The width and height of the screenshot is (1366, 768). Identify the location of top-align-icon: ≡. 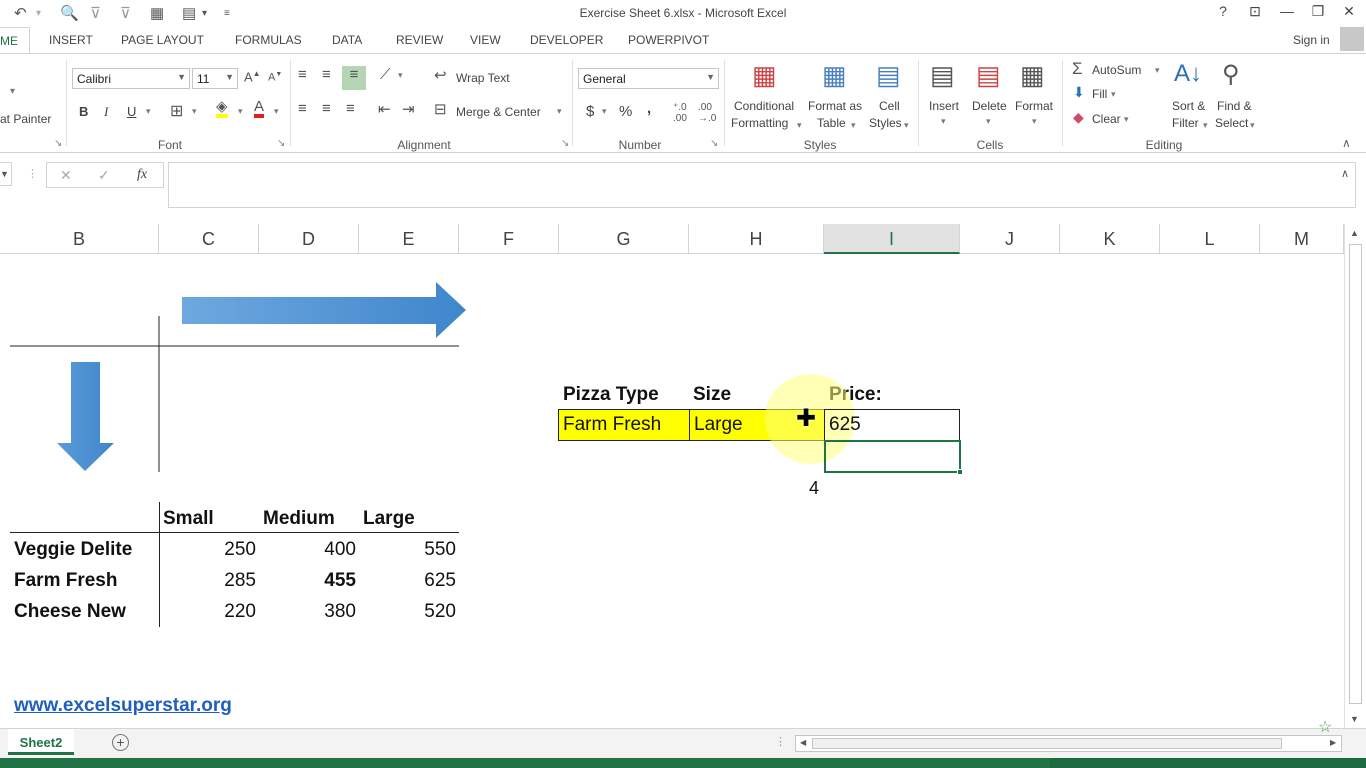
(302, 74).